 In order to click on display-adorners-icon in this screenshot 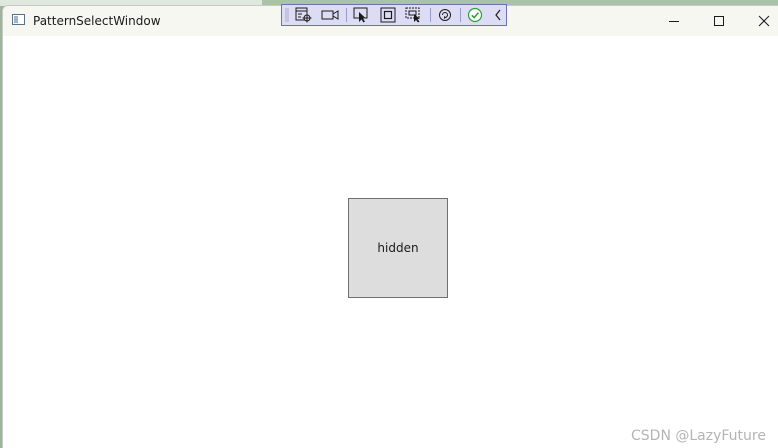, I will do `click(388, 15)`.